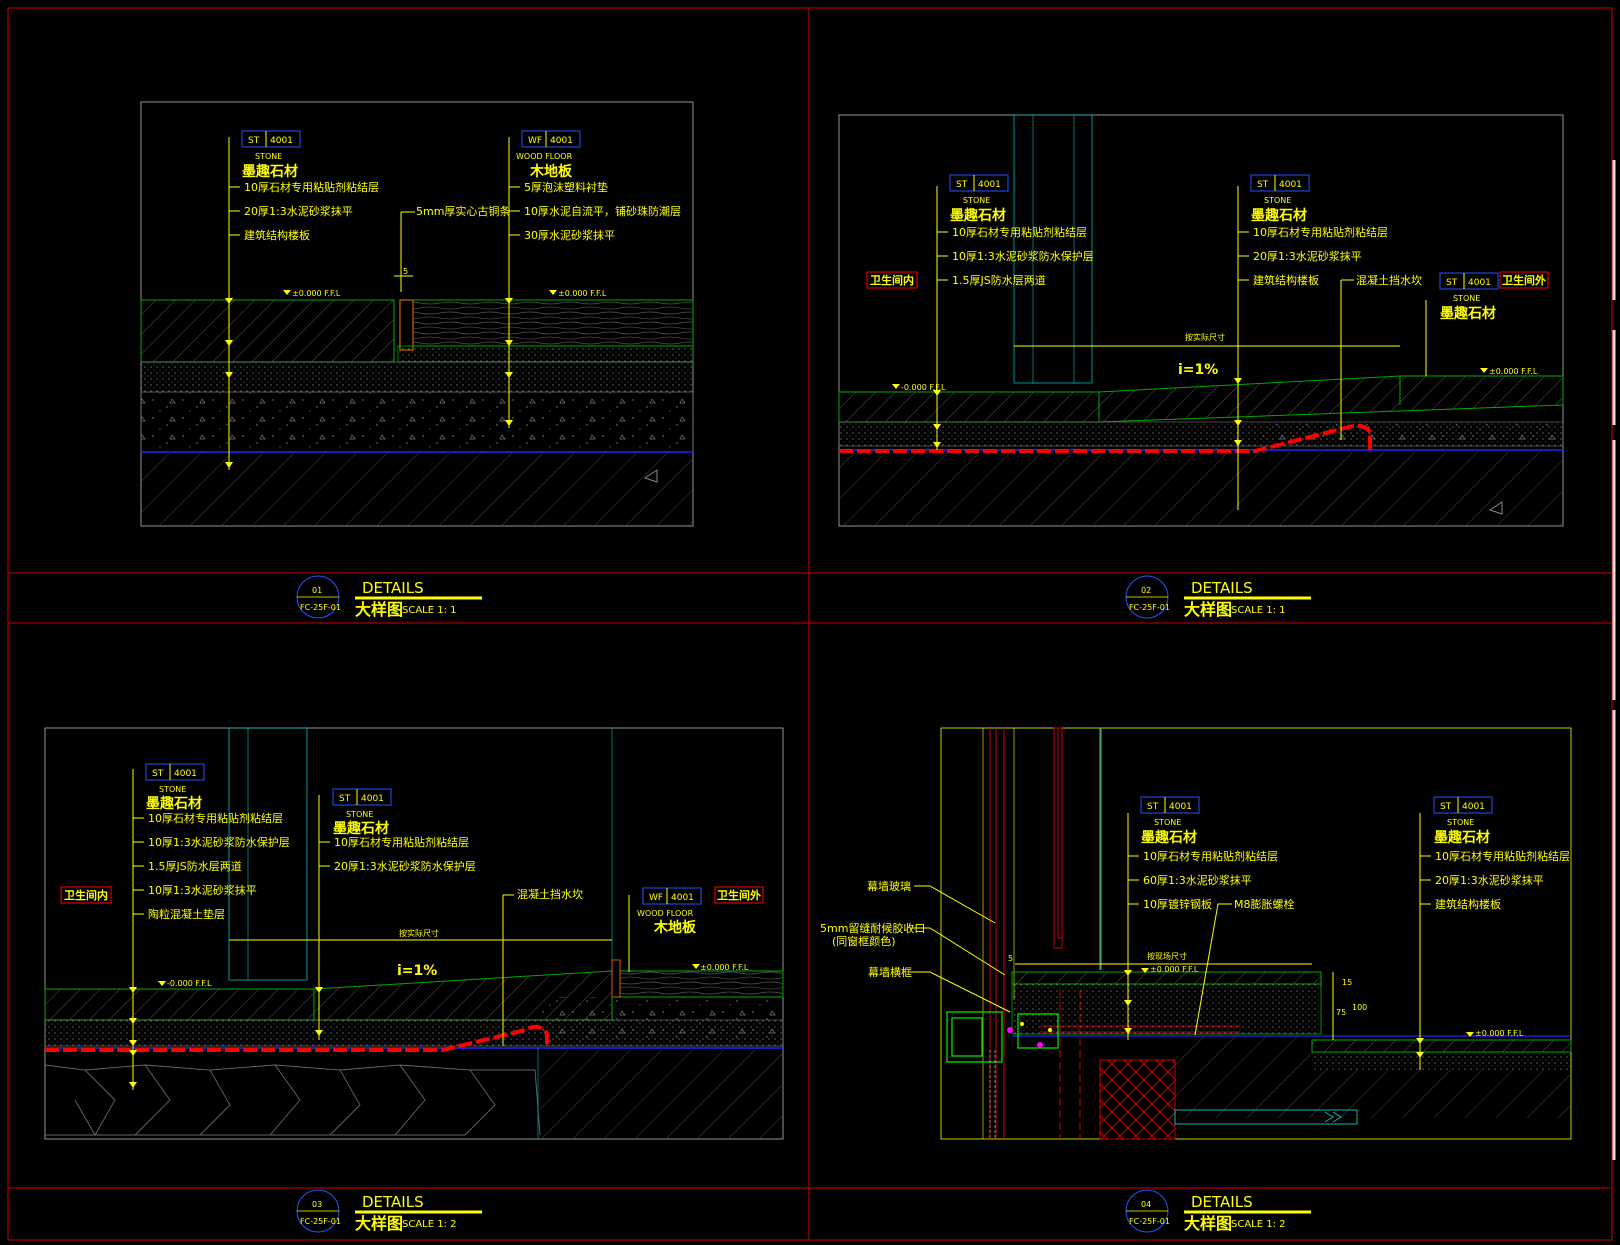 This screenshot has width=1620, height=1245. What do you see at coordinates (202, 890) in the screenshot?
I see `svg-text: 10厚1:3水泥砂浆抹平` at bounding box center [202, 890].